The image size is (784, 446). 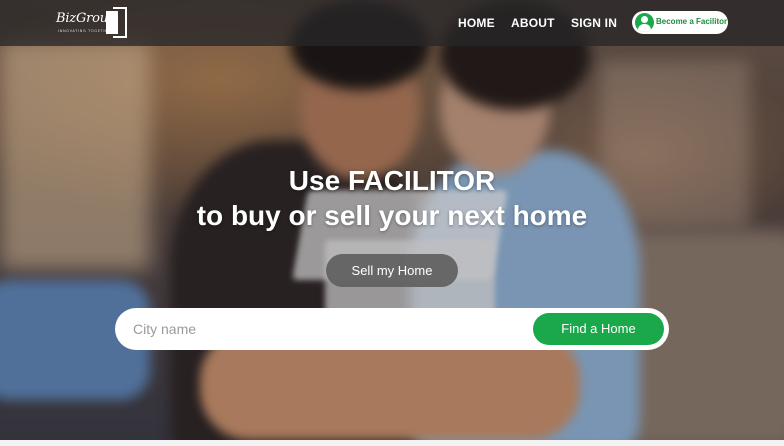 I want to click on become-facilitor-button: Become a Facilitor, so click(x=680, y=22).